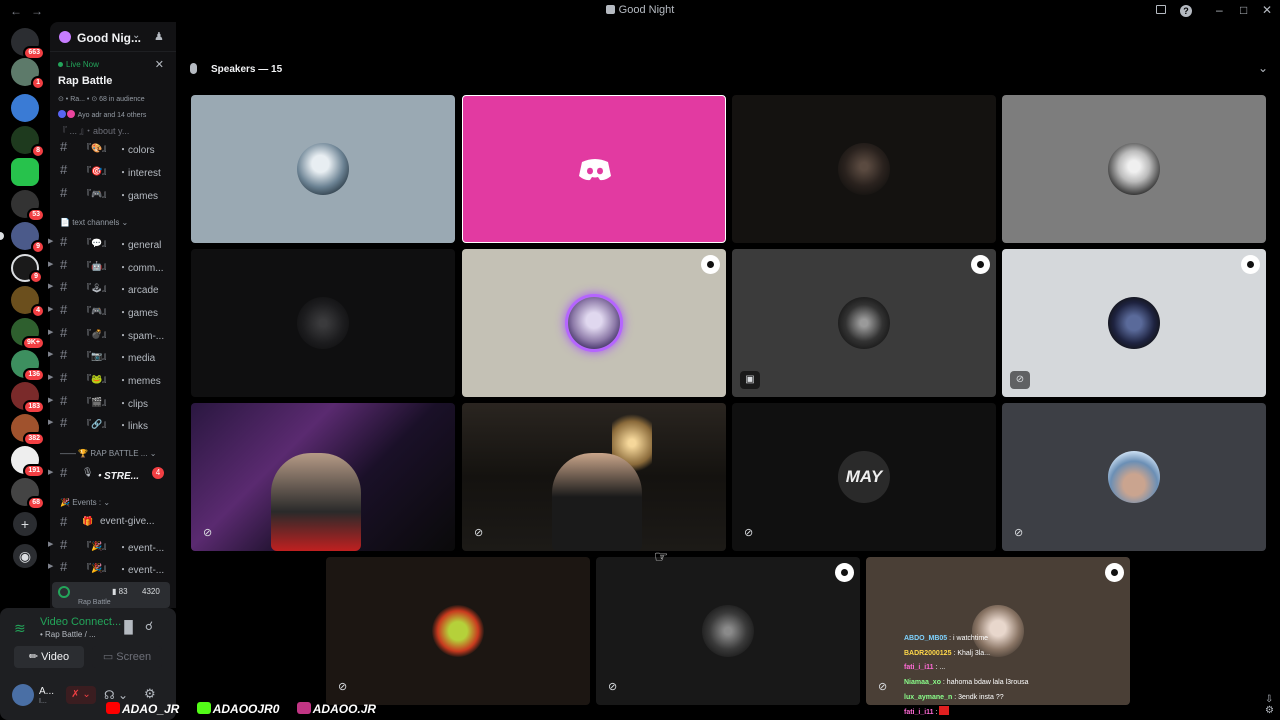 This screenshot has height=720, width=1280. Describe the element at coordinates (112, 242) in the screenshot. I see `channel-general: ▶ # 『💬』 ・general` at that location.